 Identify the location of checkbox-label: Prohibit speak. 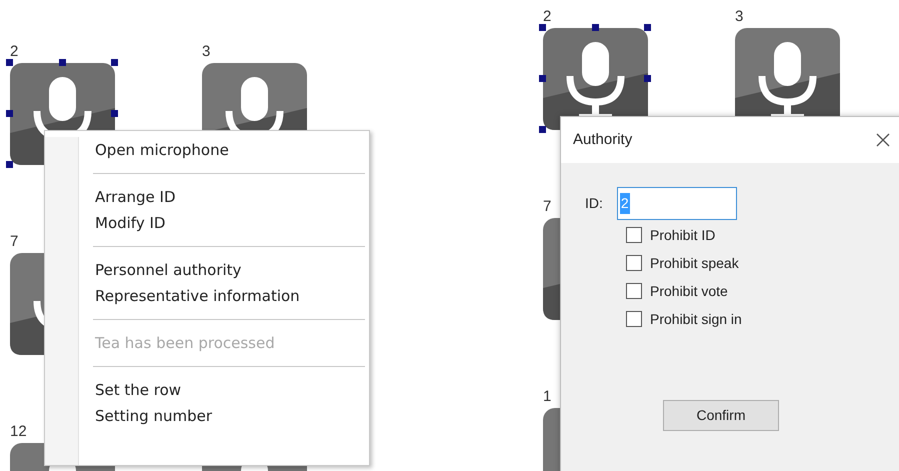
(694, 263).